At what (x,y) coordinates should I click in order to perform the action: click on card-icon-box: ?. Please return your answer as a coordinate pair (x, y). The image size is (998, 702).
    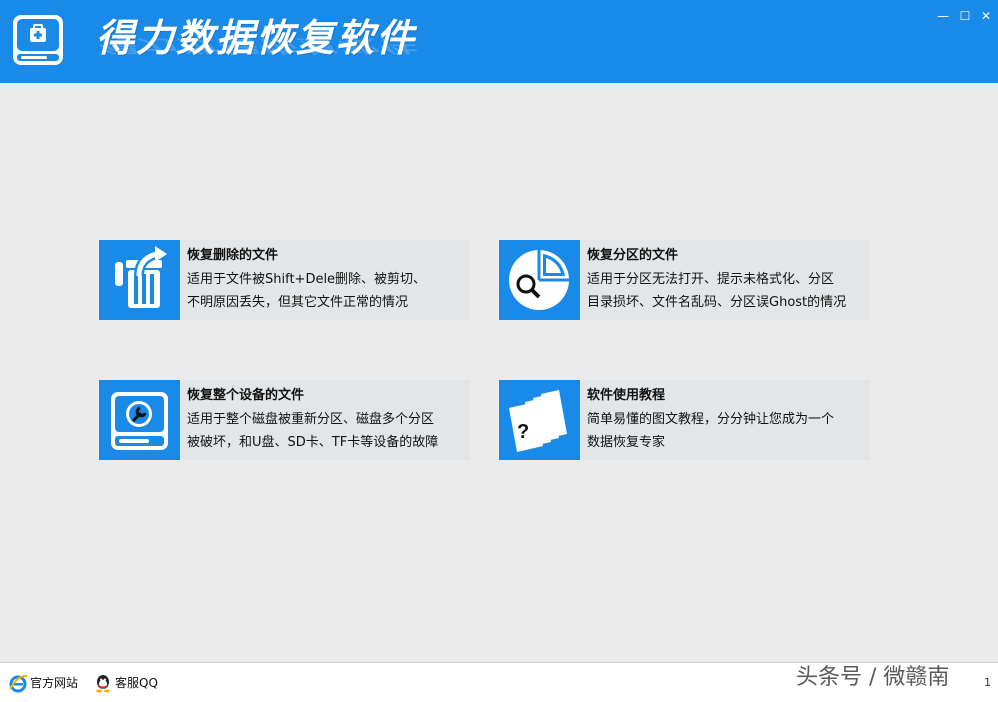
    Looking at the image, I should click on (539, 420).